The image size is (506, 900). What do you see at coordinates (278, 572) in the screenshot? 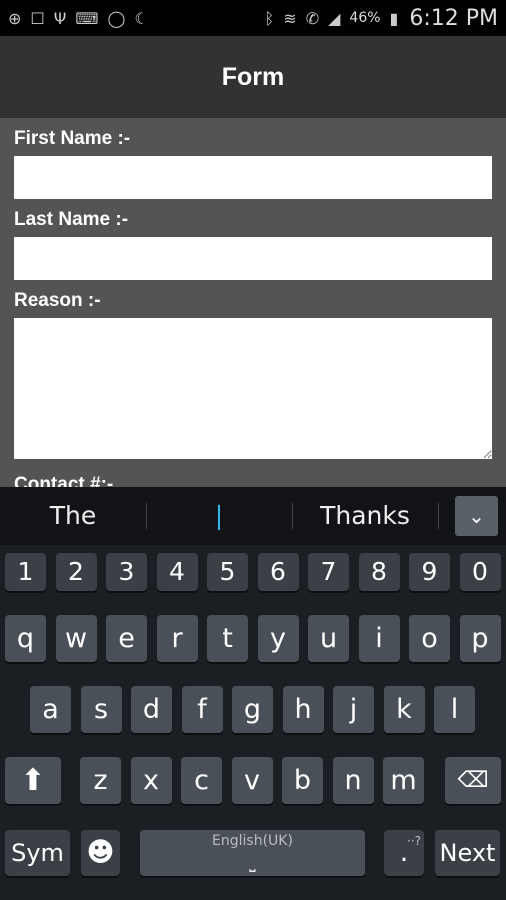
I see `key-6: 6` at bounding box center [278, 572].